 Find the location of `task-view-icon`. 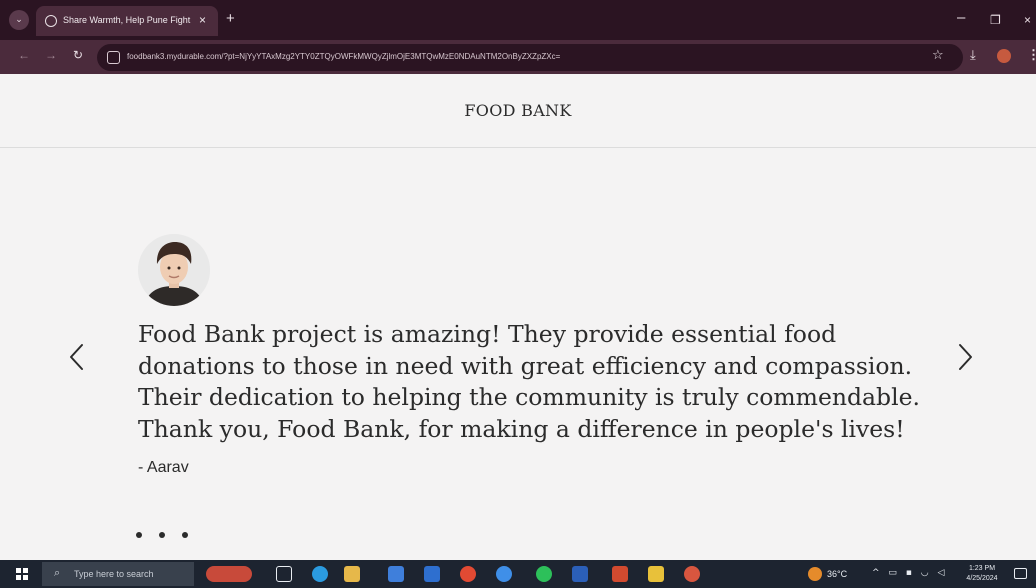

task-view-icon is located at coordinates (284, 574).